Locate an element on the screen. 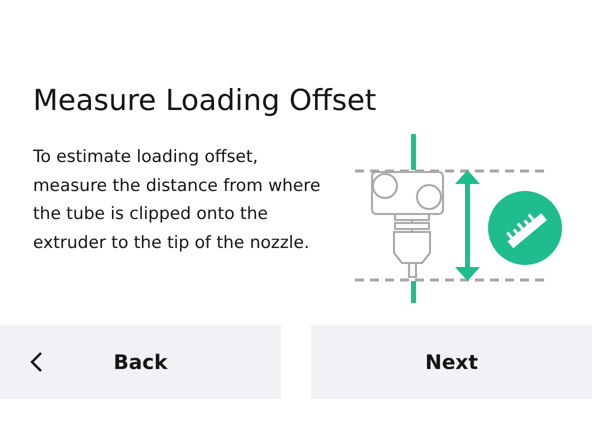 This screenshot has width=592, height=444. back-button: Back is located at coordinates (140, 362).